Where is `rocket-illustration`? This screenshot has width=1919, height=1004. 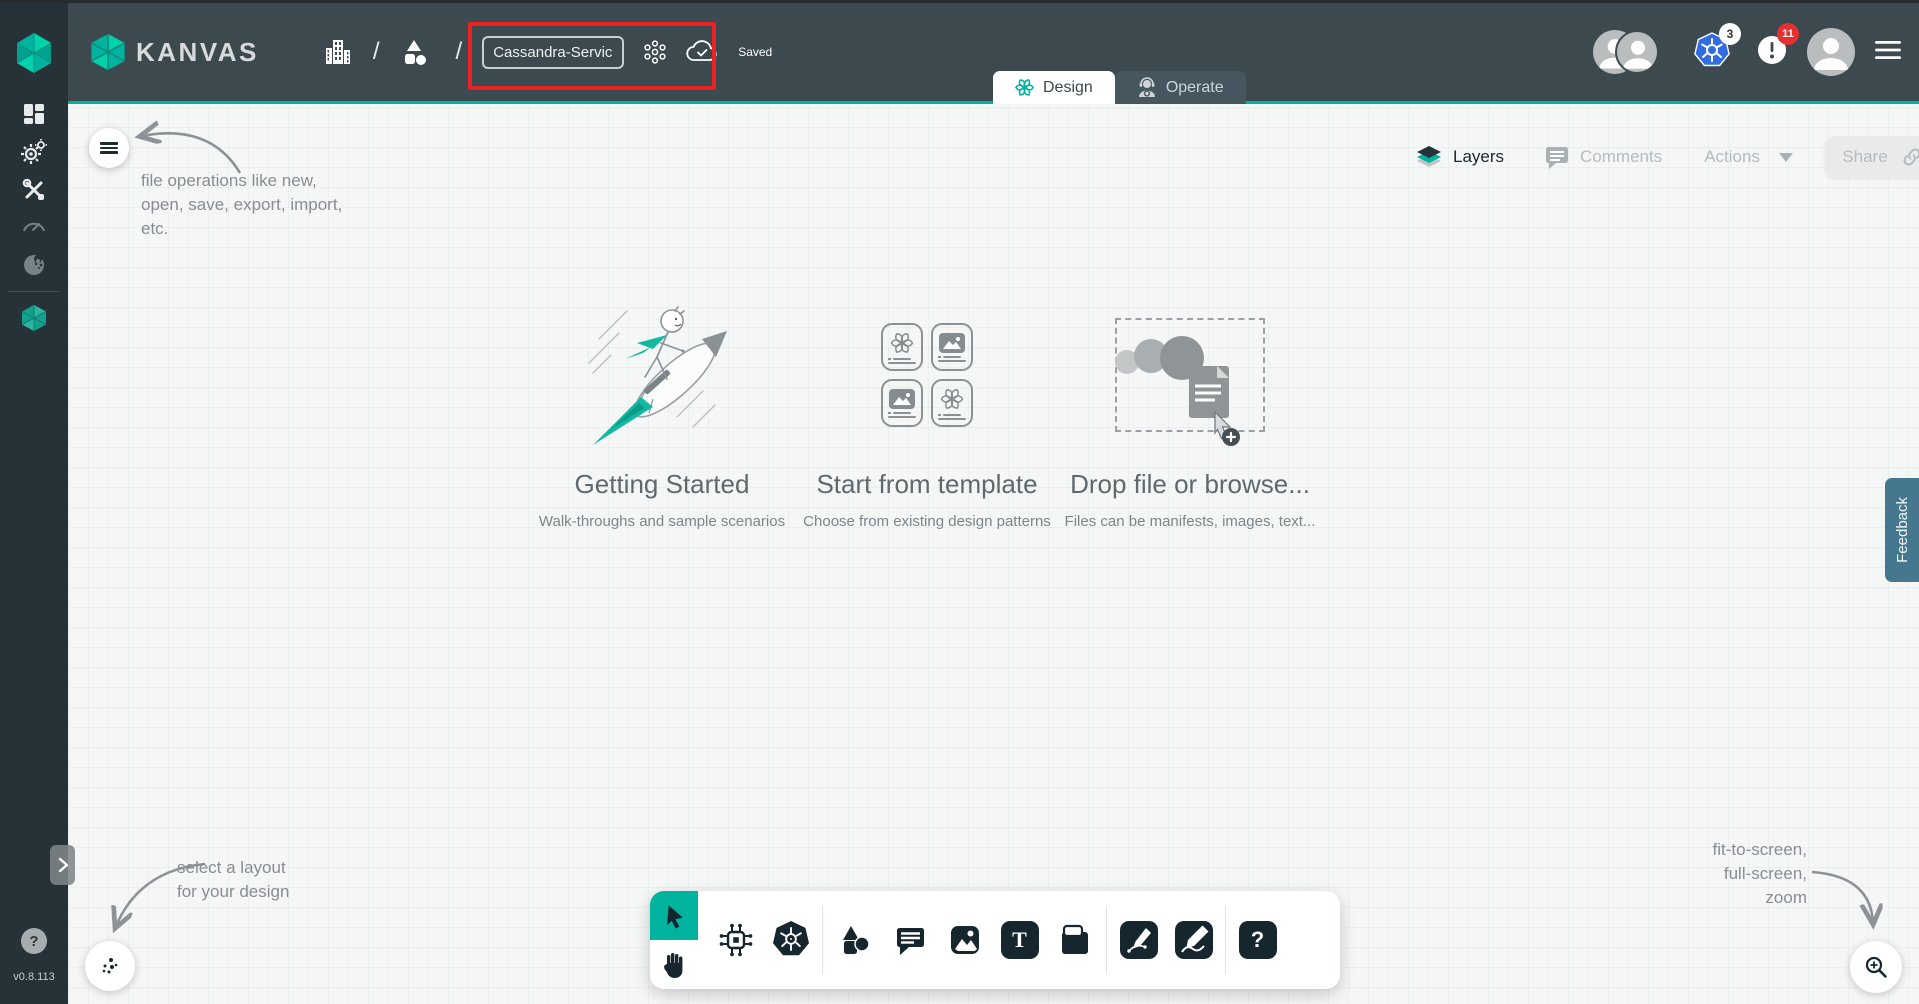
rocket-illustration is located at coordinates (662, 375).